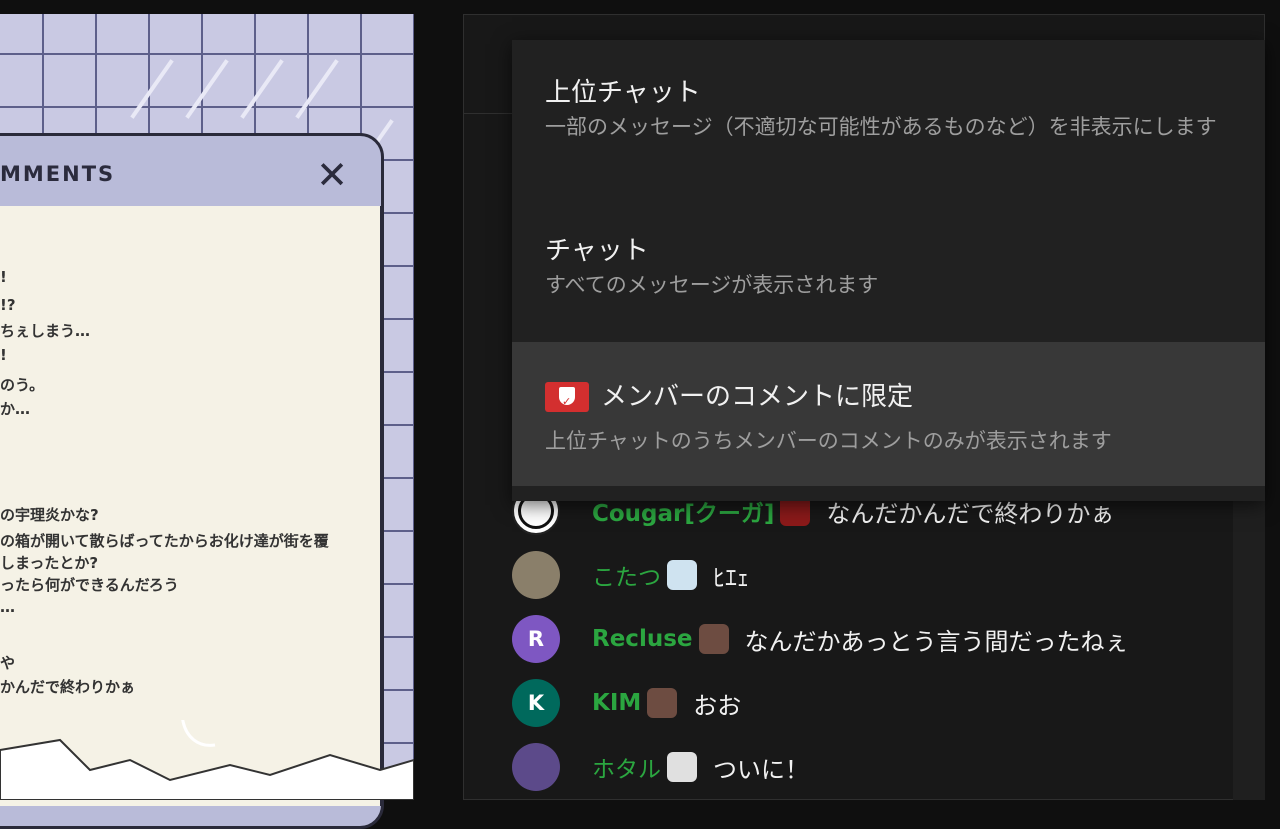 This screenshot has width=1280, height=829. I want to click on message-author: こたつ, so click(626, 575).